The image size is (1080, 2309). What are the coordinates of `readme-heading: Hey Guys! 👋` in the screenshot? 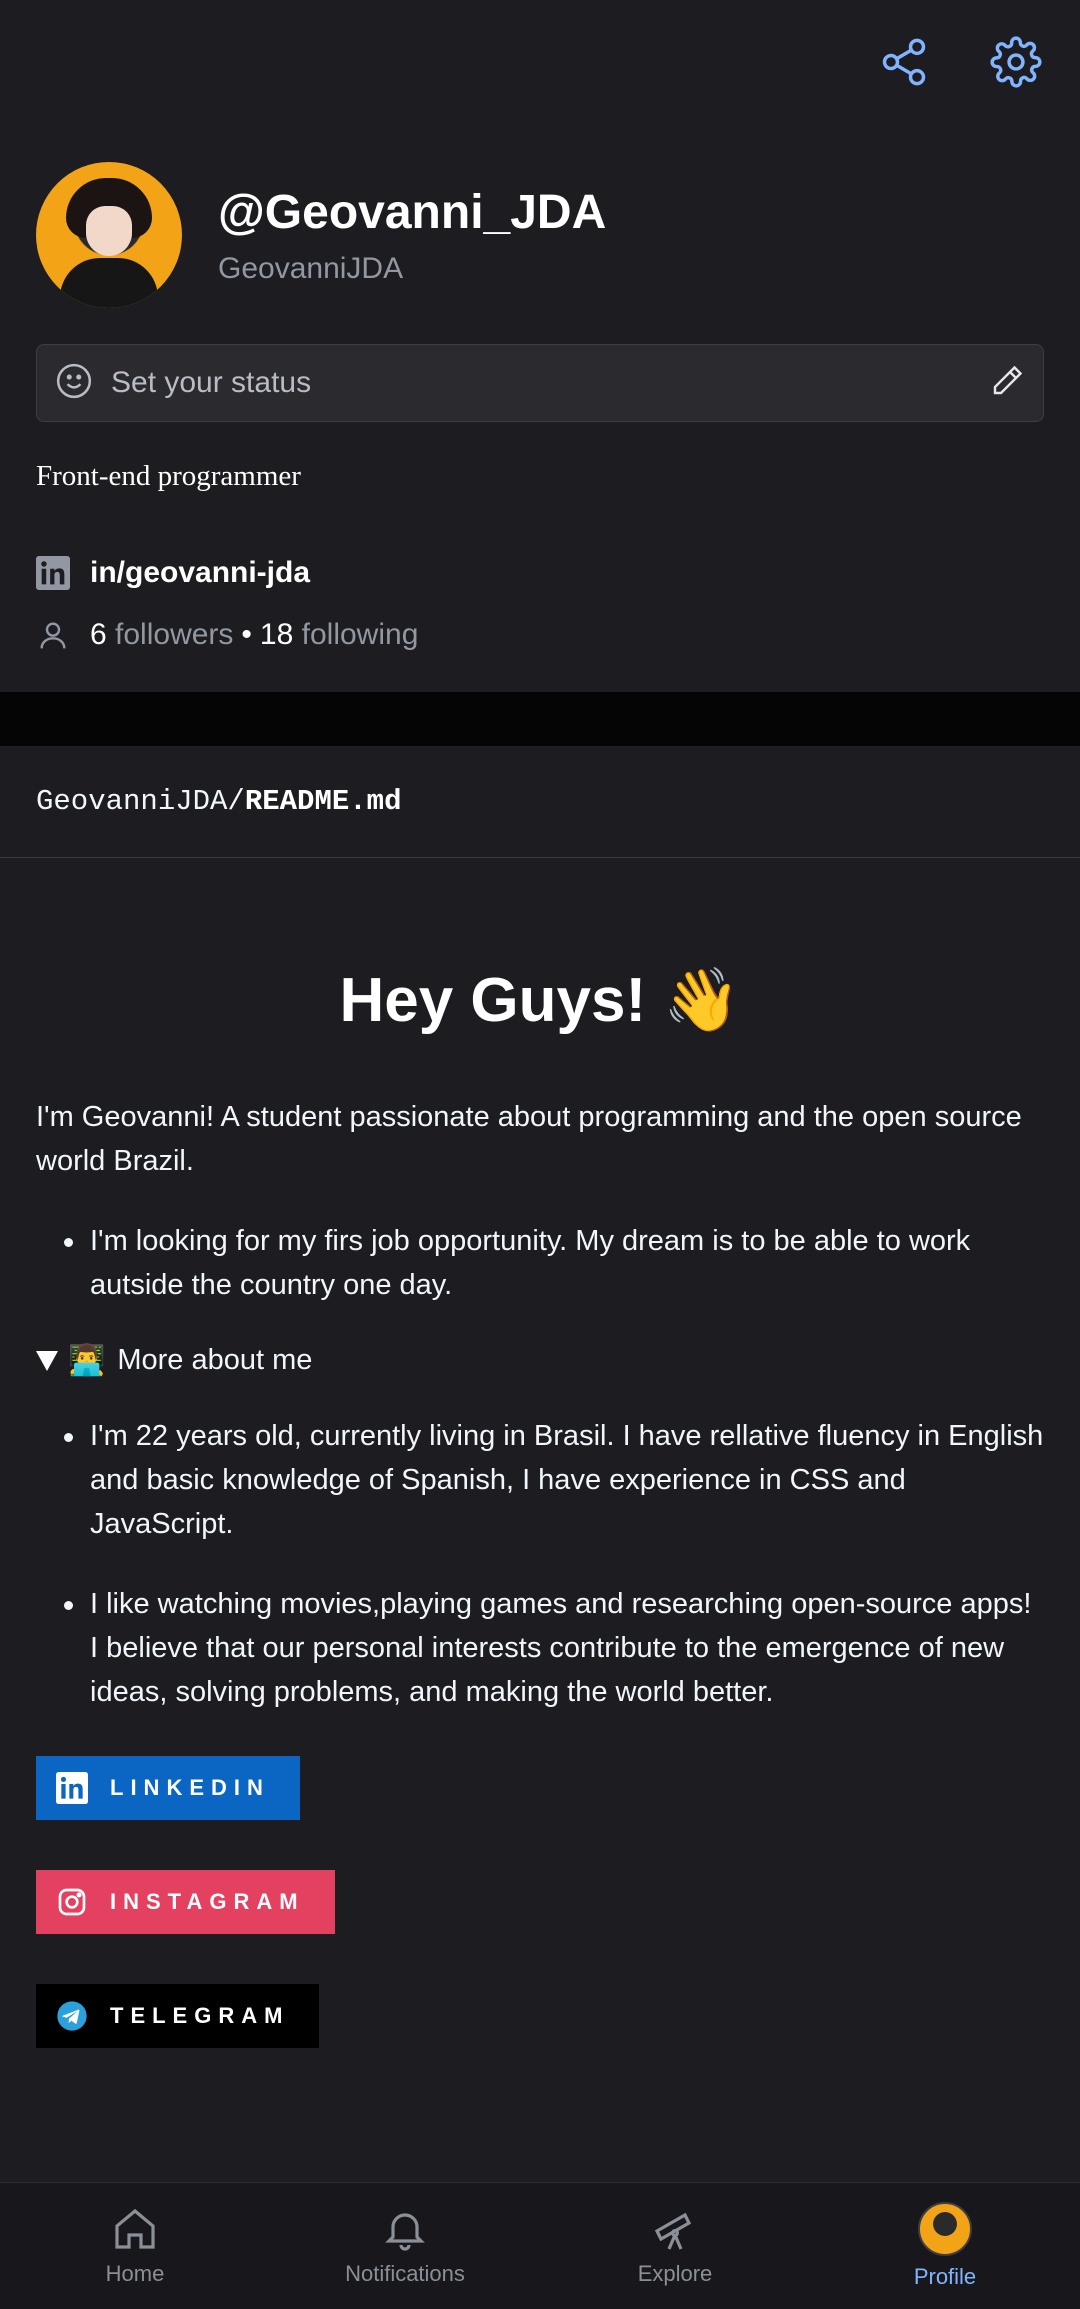 It's located at (540, 1000).